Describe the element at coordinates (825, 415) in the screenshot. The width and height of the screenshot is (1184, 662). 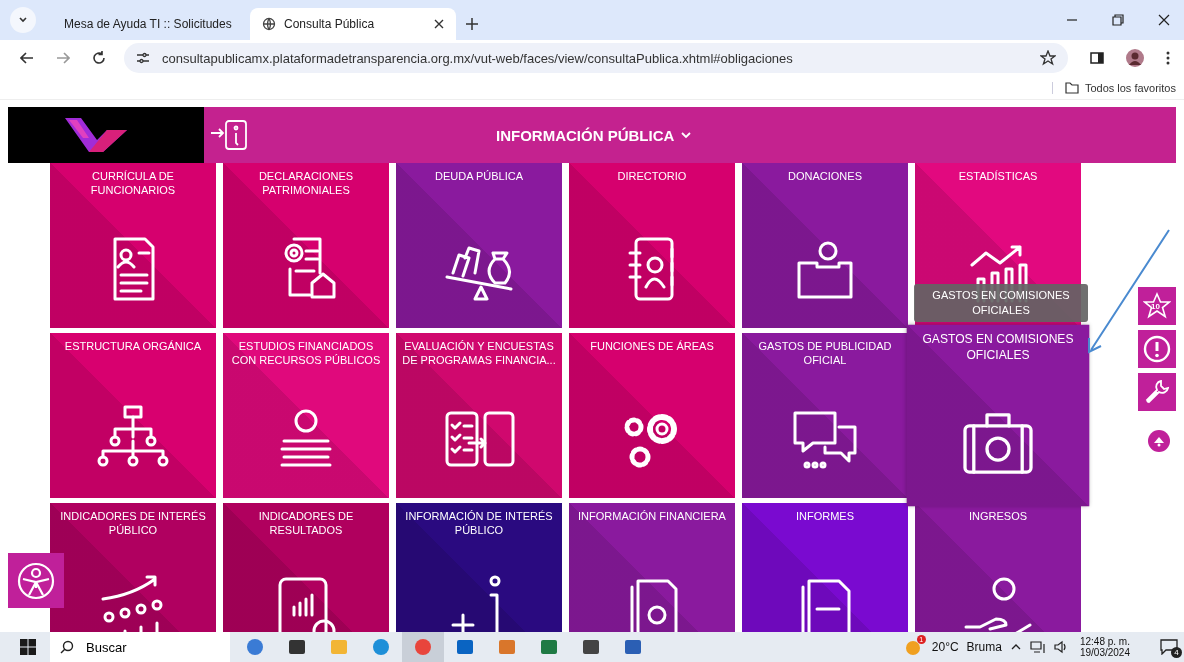
I see `category-tile: GASTOS DE PUBLICIDAD OFICIAL` at that location.